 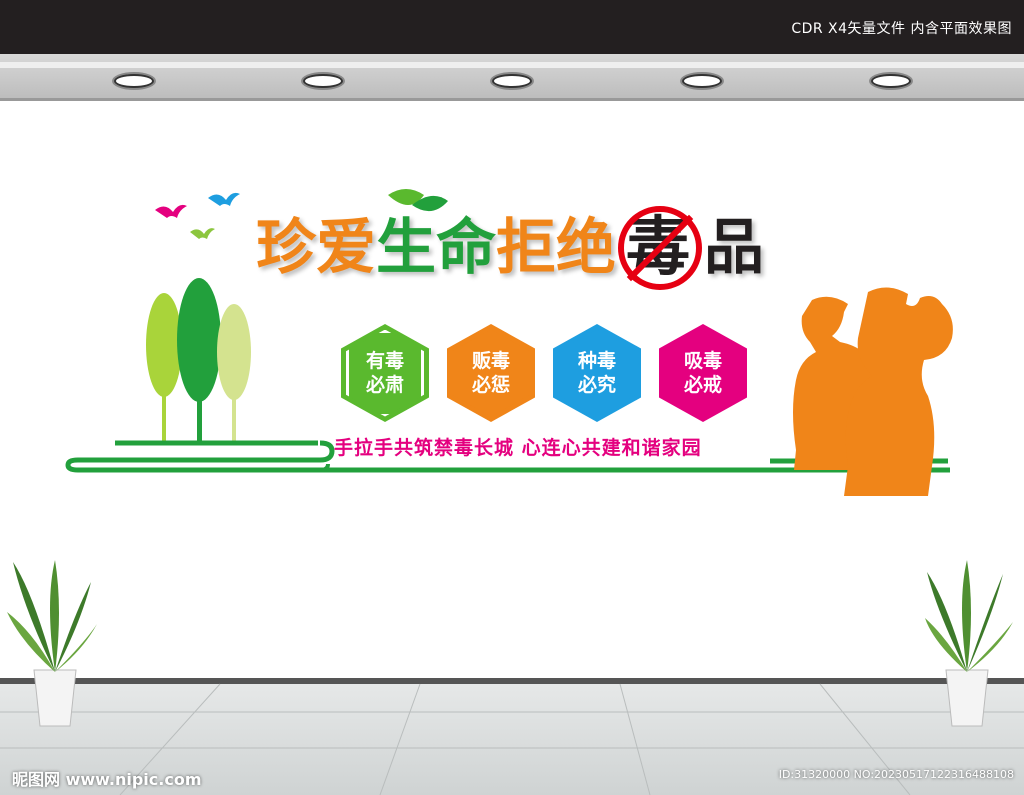 I want to click on title-part-4: 品, so click(x=734, y=248).